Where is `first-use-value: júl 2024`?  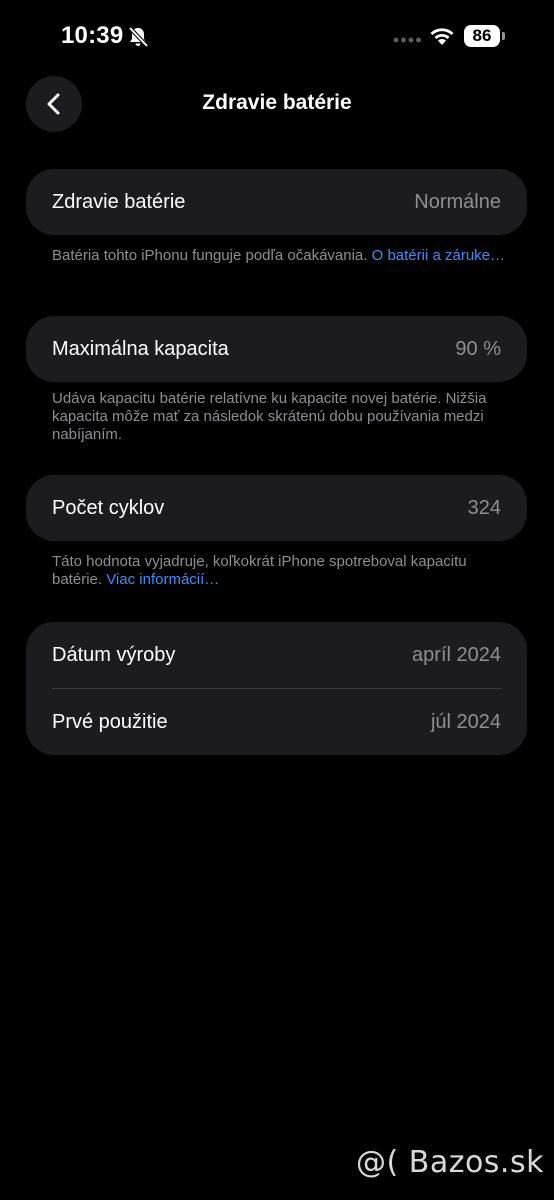 first-use-value: júl 2024 is located at coordinates (465, 721).